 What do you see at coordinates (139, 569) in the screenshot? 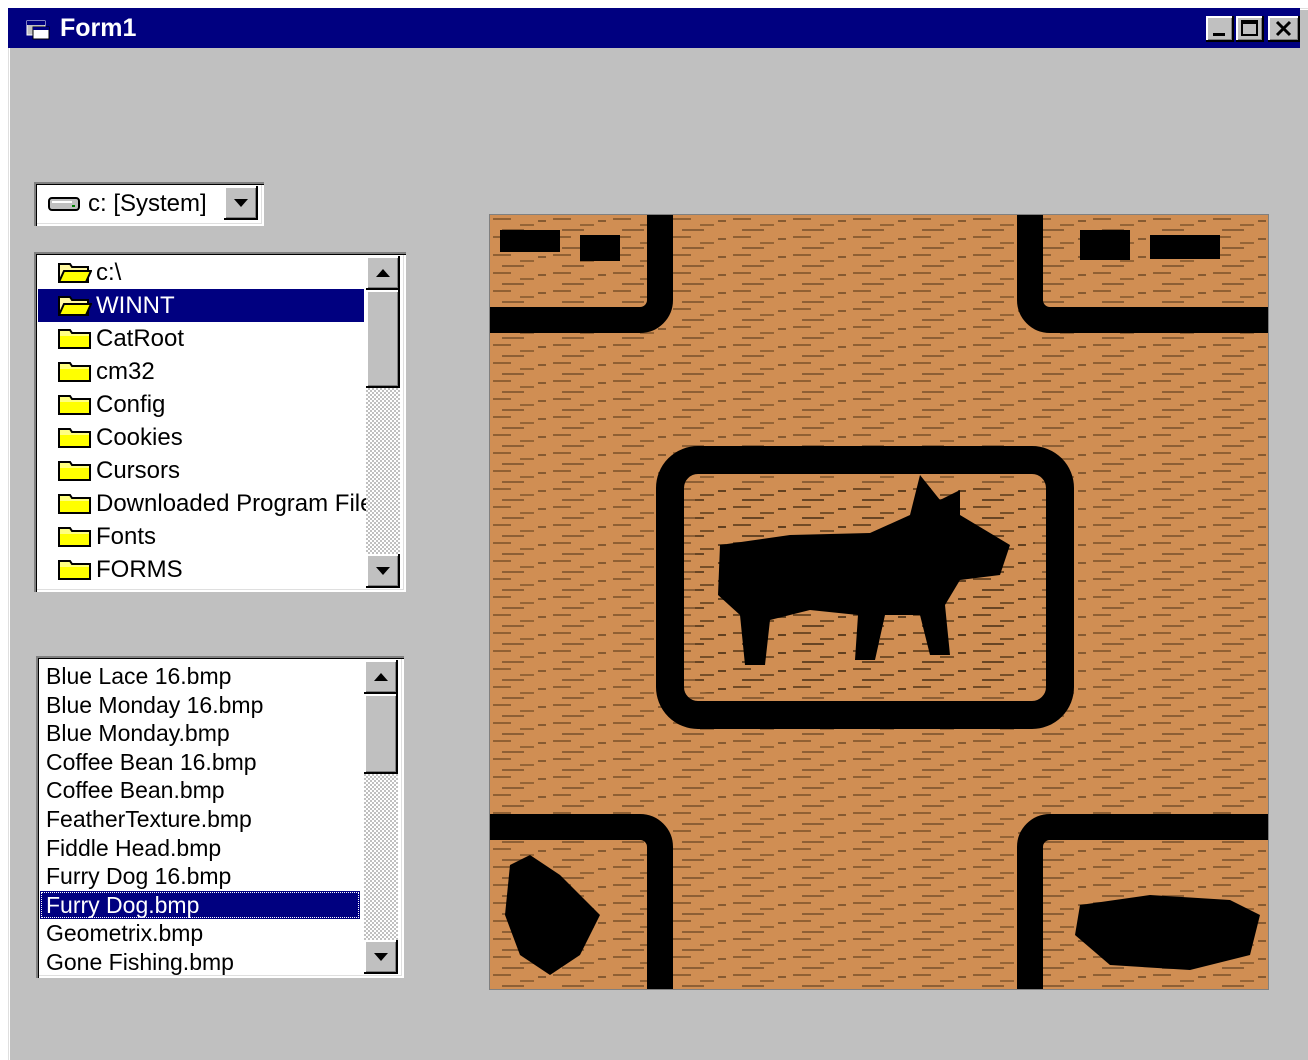
I see `directory-item-label: FORMS` at bounding box center [139, 569].